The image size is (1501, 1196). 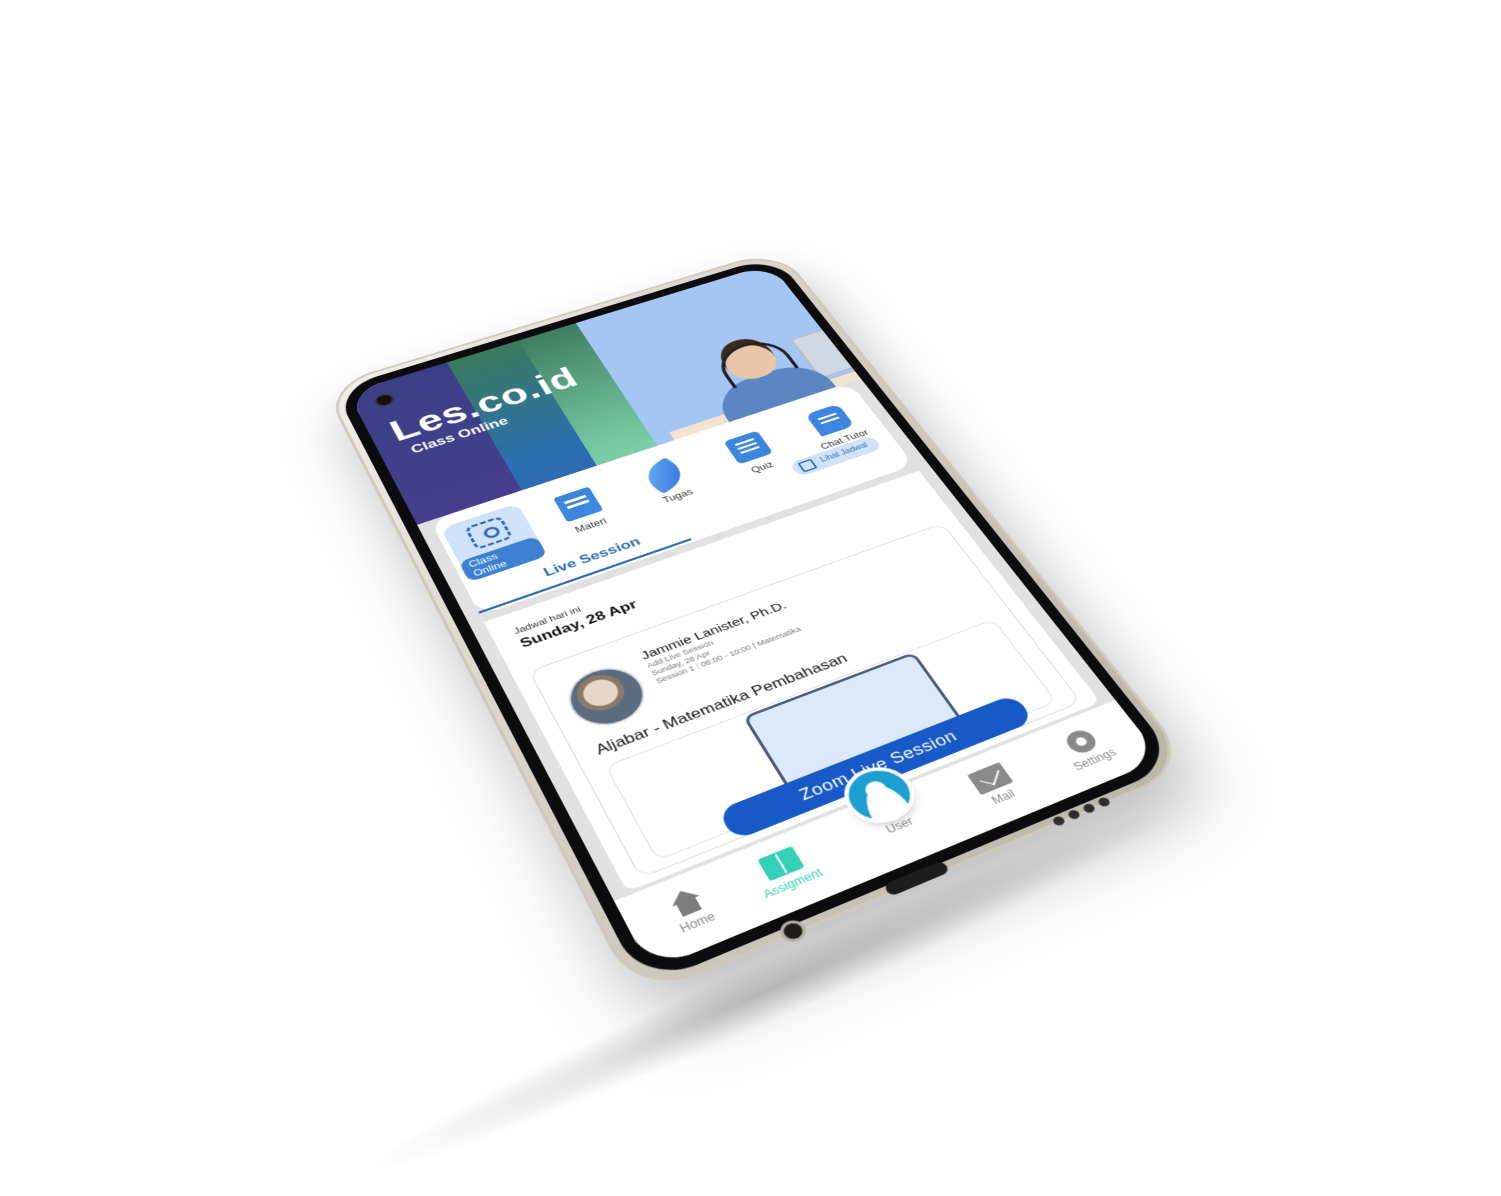 I want to click on nav-settings: Settings, so click(x=1086, y=748).